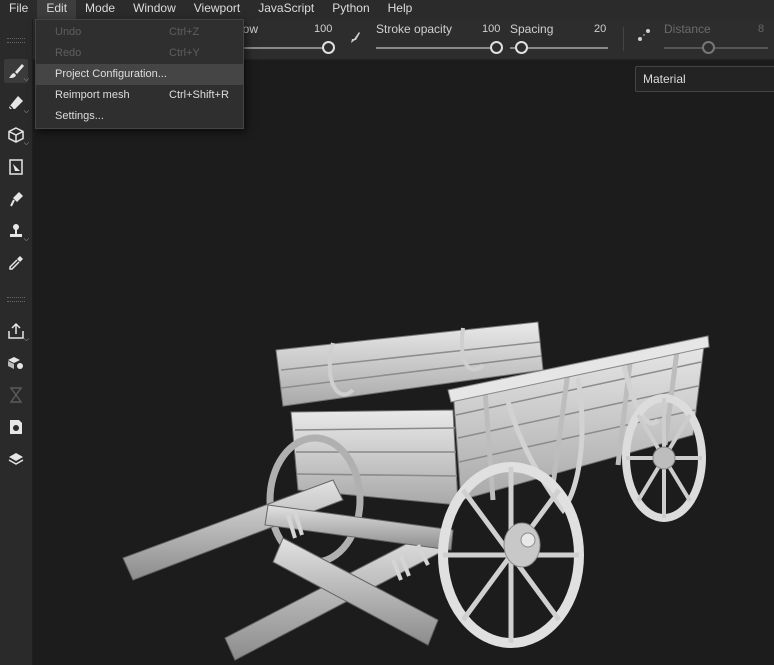 The image size is (774, 665). Describe the element at coordinates (57, 9) in the screenshot. I see `menu-edit: Edit` at that location.